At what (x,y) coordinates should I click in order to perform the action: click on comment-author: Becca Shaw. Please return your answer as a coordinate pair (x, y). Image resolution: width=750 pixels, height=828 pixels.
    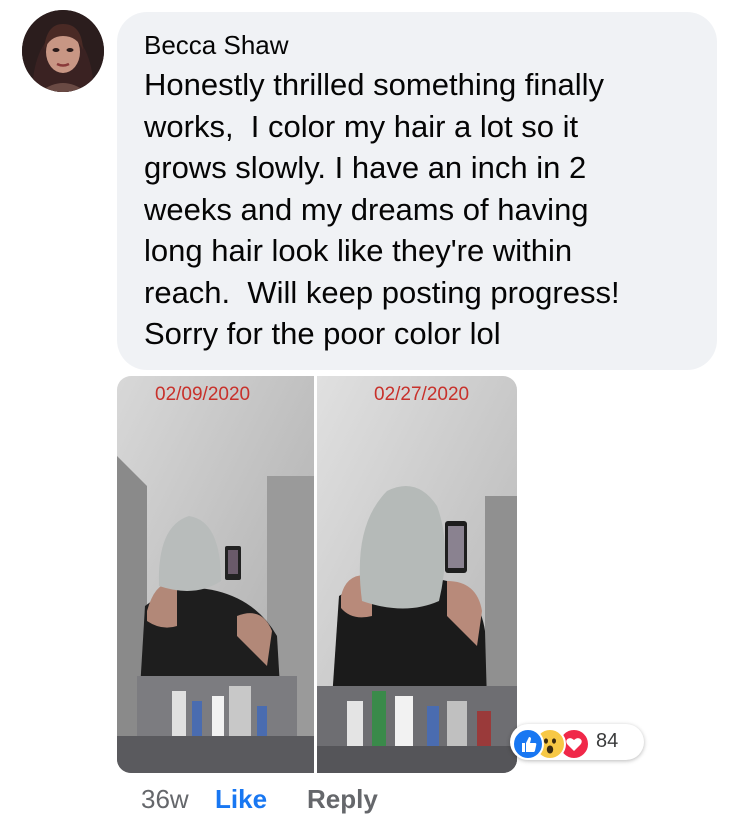
    Looking at the image, I should click on (417, 45).